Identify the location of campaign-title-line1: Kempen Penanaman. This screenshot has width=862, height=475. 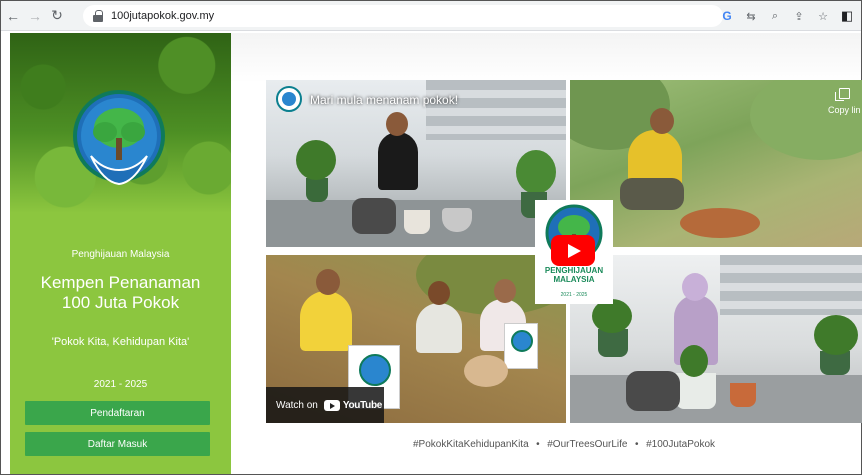
(120, 282).